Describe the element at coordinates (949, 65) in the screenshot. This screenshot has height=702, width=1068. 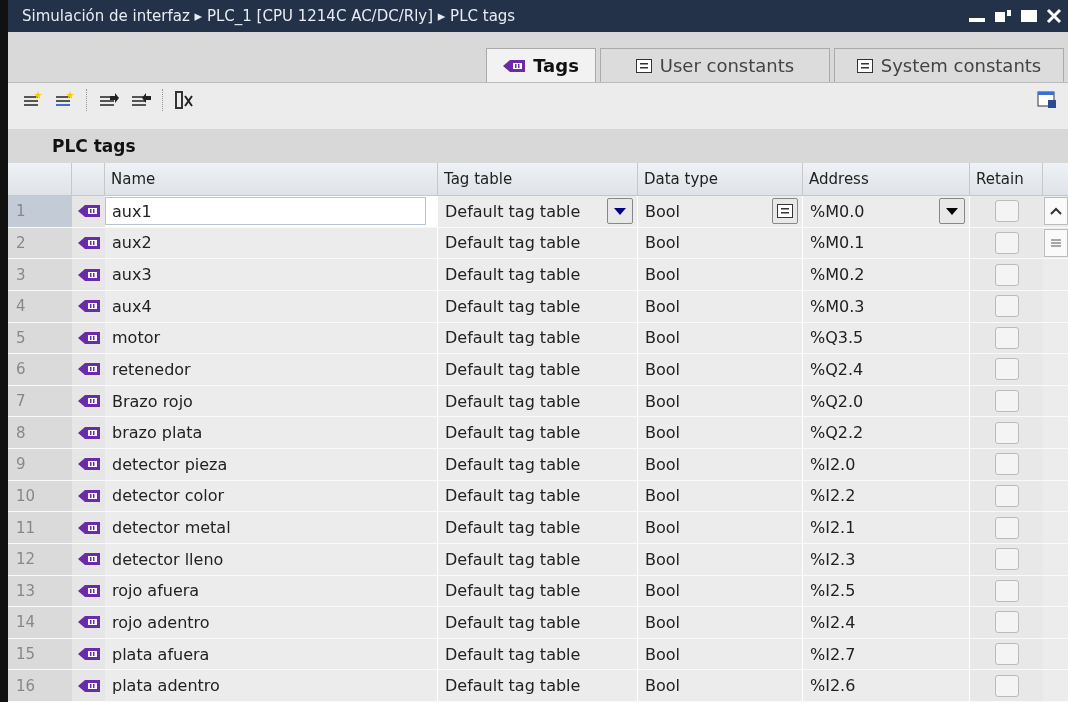
I see `tab: System constants` at that location.